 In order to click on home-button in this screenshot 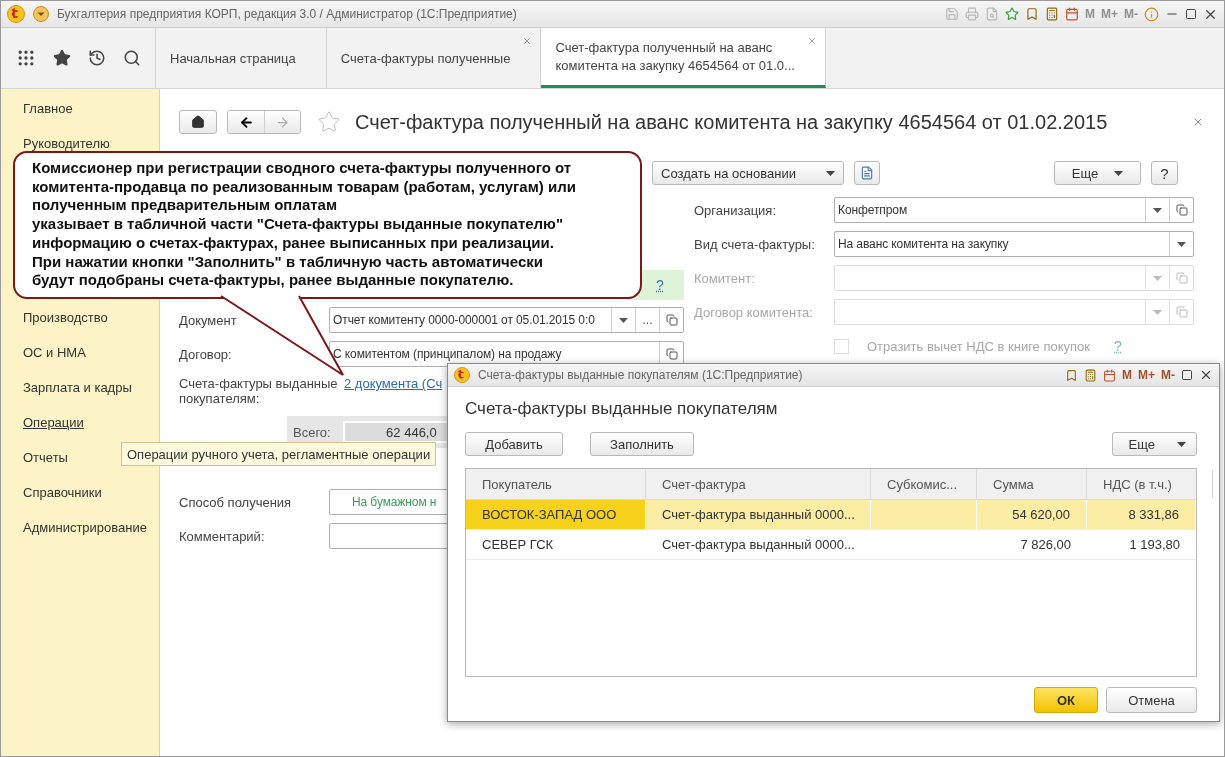, I will do `click(198, 122)`.